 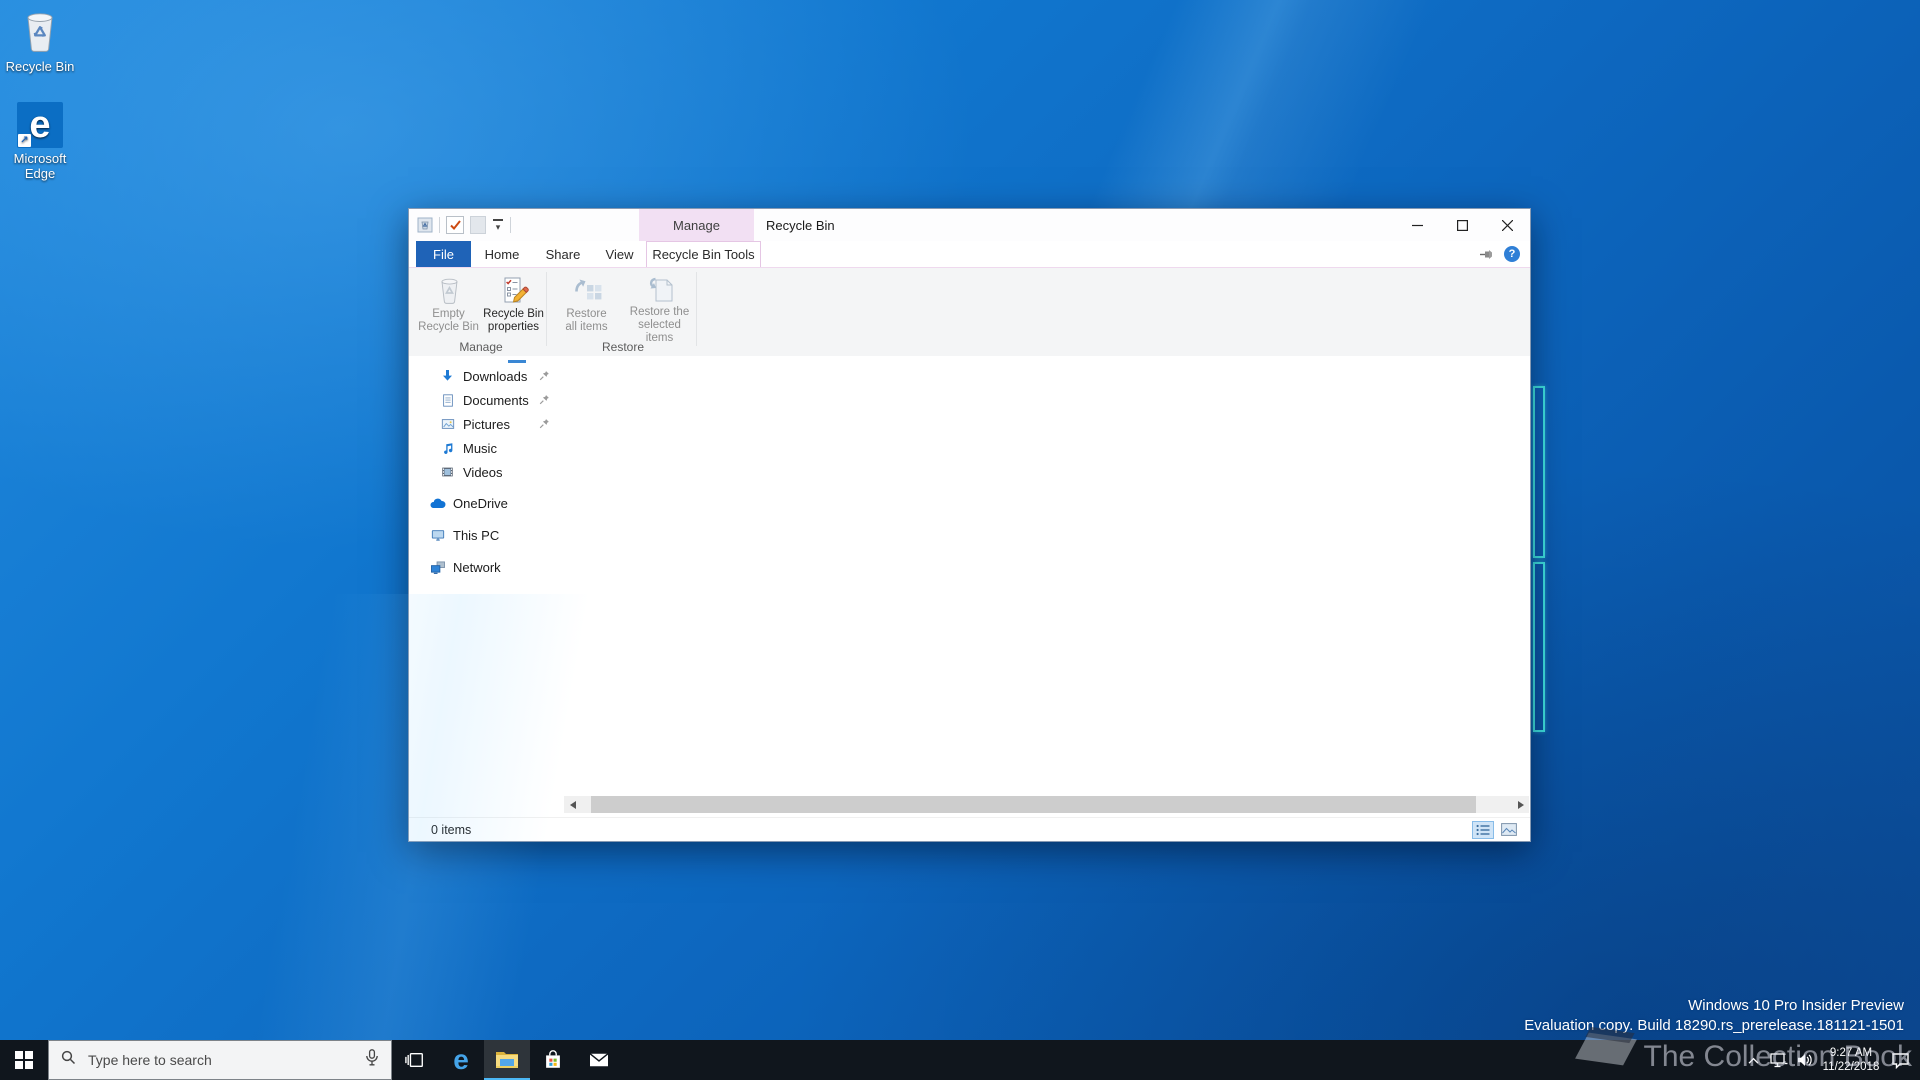 What do you see at coordinates (486, 567) in the screenshot?
I see `sidebar-item-network: Network` at bounding box center [486, 567].